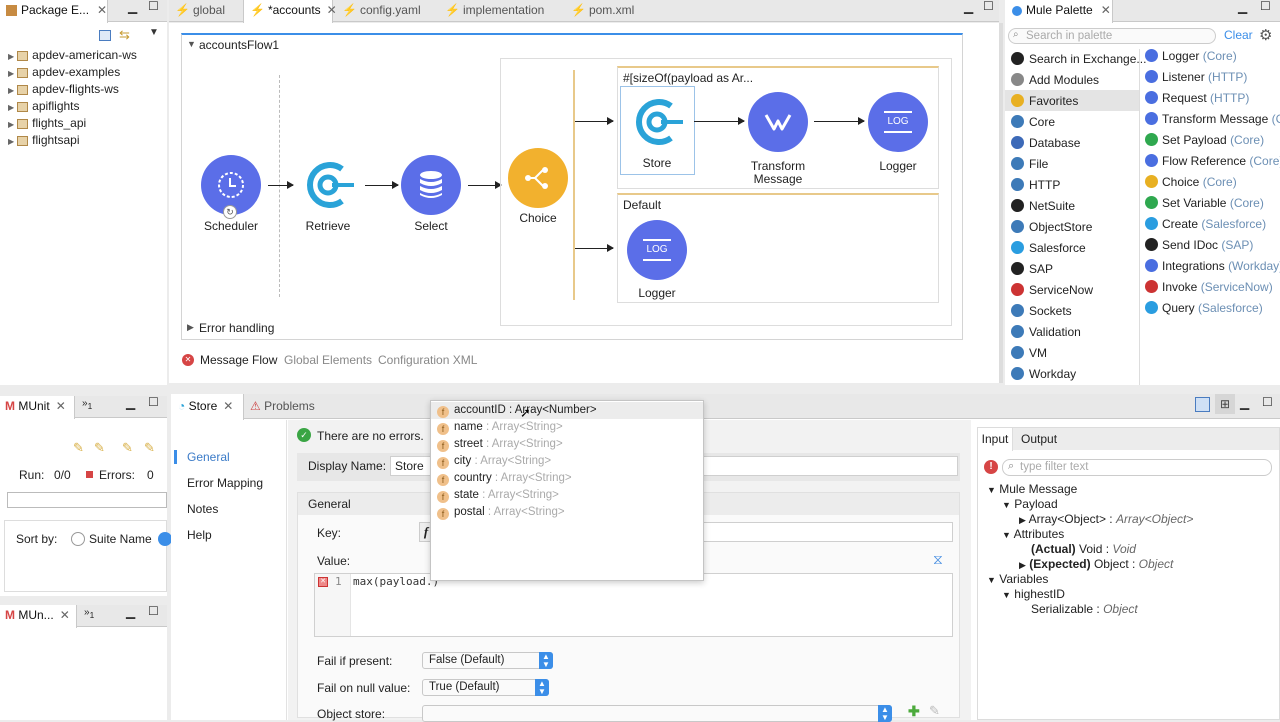 The height and width of the screenshot is (722, 1280). What do you see at coordinates (290, 11) in the screenshot?
I see `tab-accounts: ⚡ *accounts ✕` at bounding box center [290, 11].